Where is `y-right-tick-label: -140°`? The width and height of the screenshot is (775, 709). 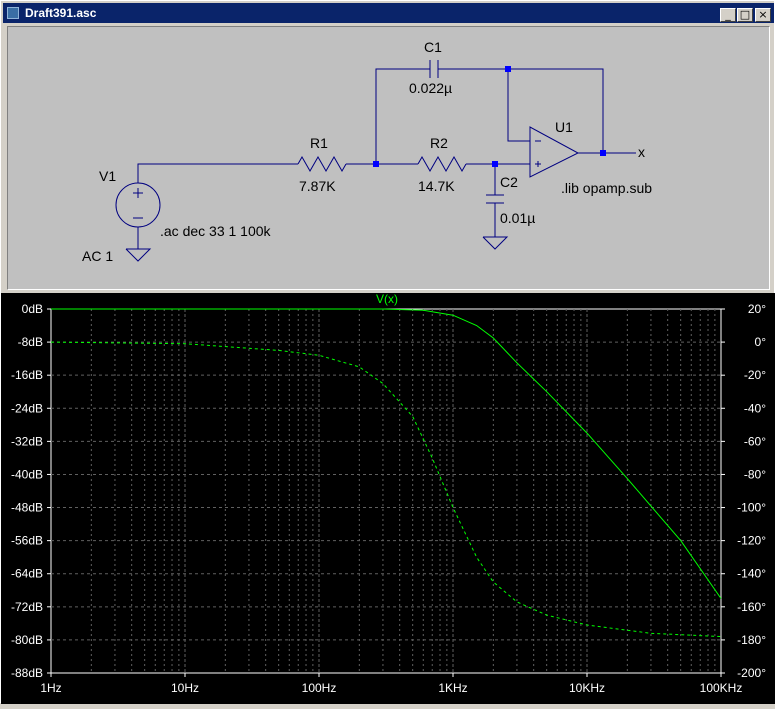 y-right-tick-label: -140° is located at coordinates (751, 574).